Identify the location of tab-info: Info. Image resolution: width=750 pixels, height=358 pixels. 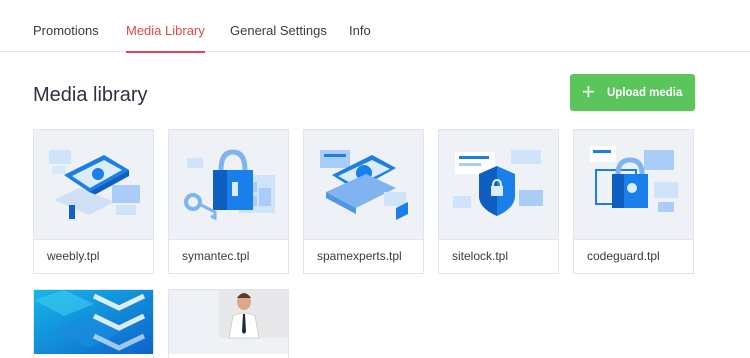
(360, 26).